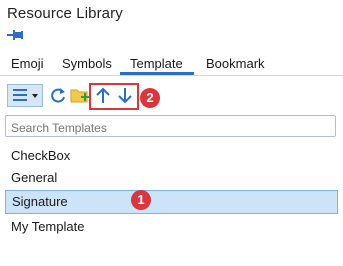 The height and width of the screenshot is (266, 343). I want to click on list-item-signature: Signature, so click(171, 202).